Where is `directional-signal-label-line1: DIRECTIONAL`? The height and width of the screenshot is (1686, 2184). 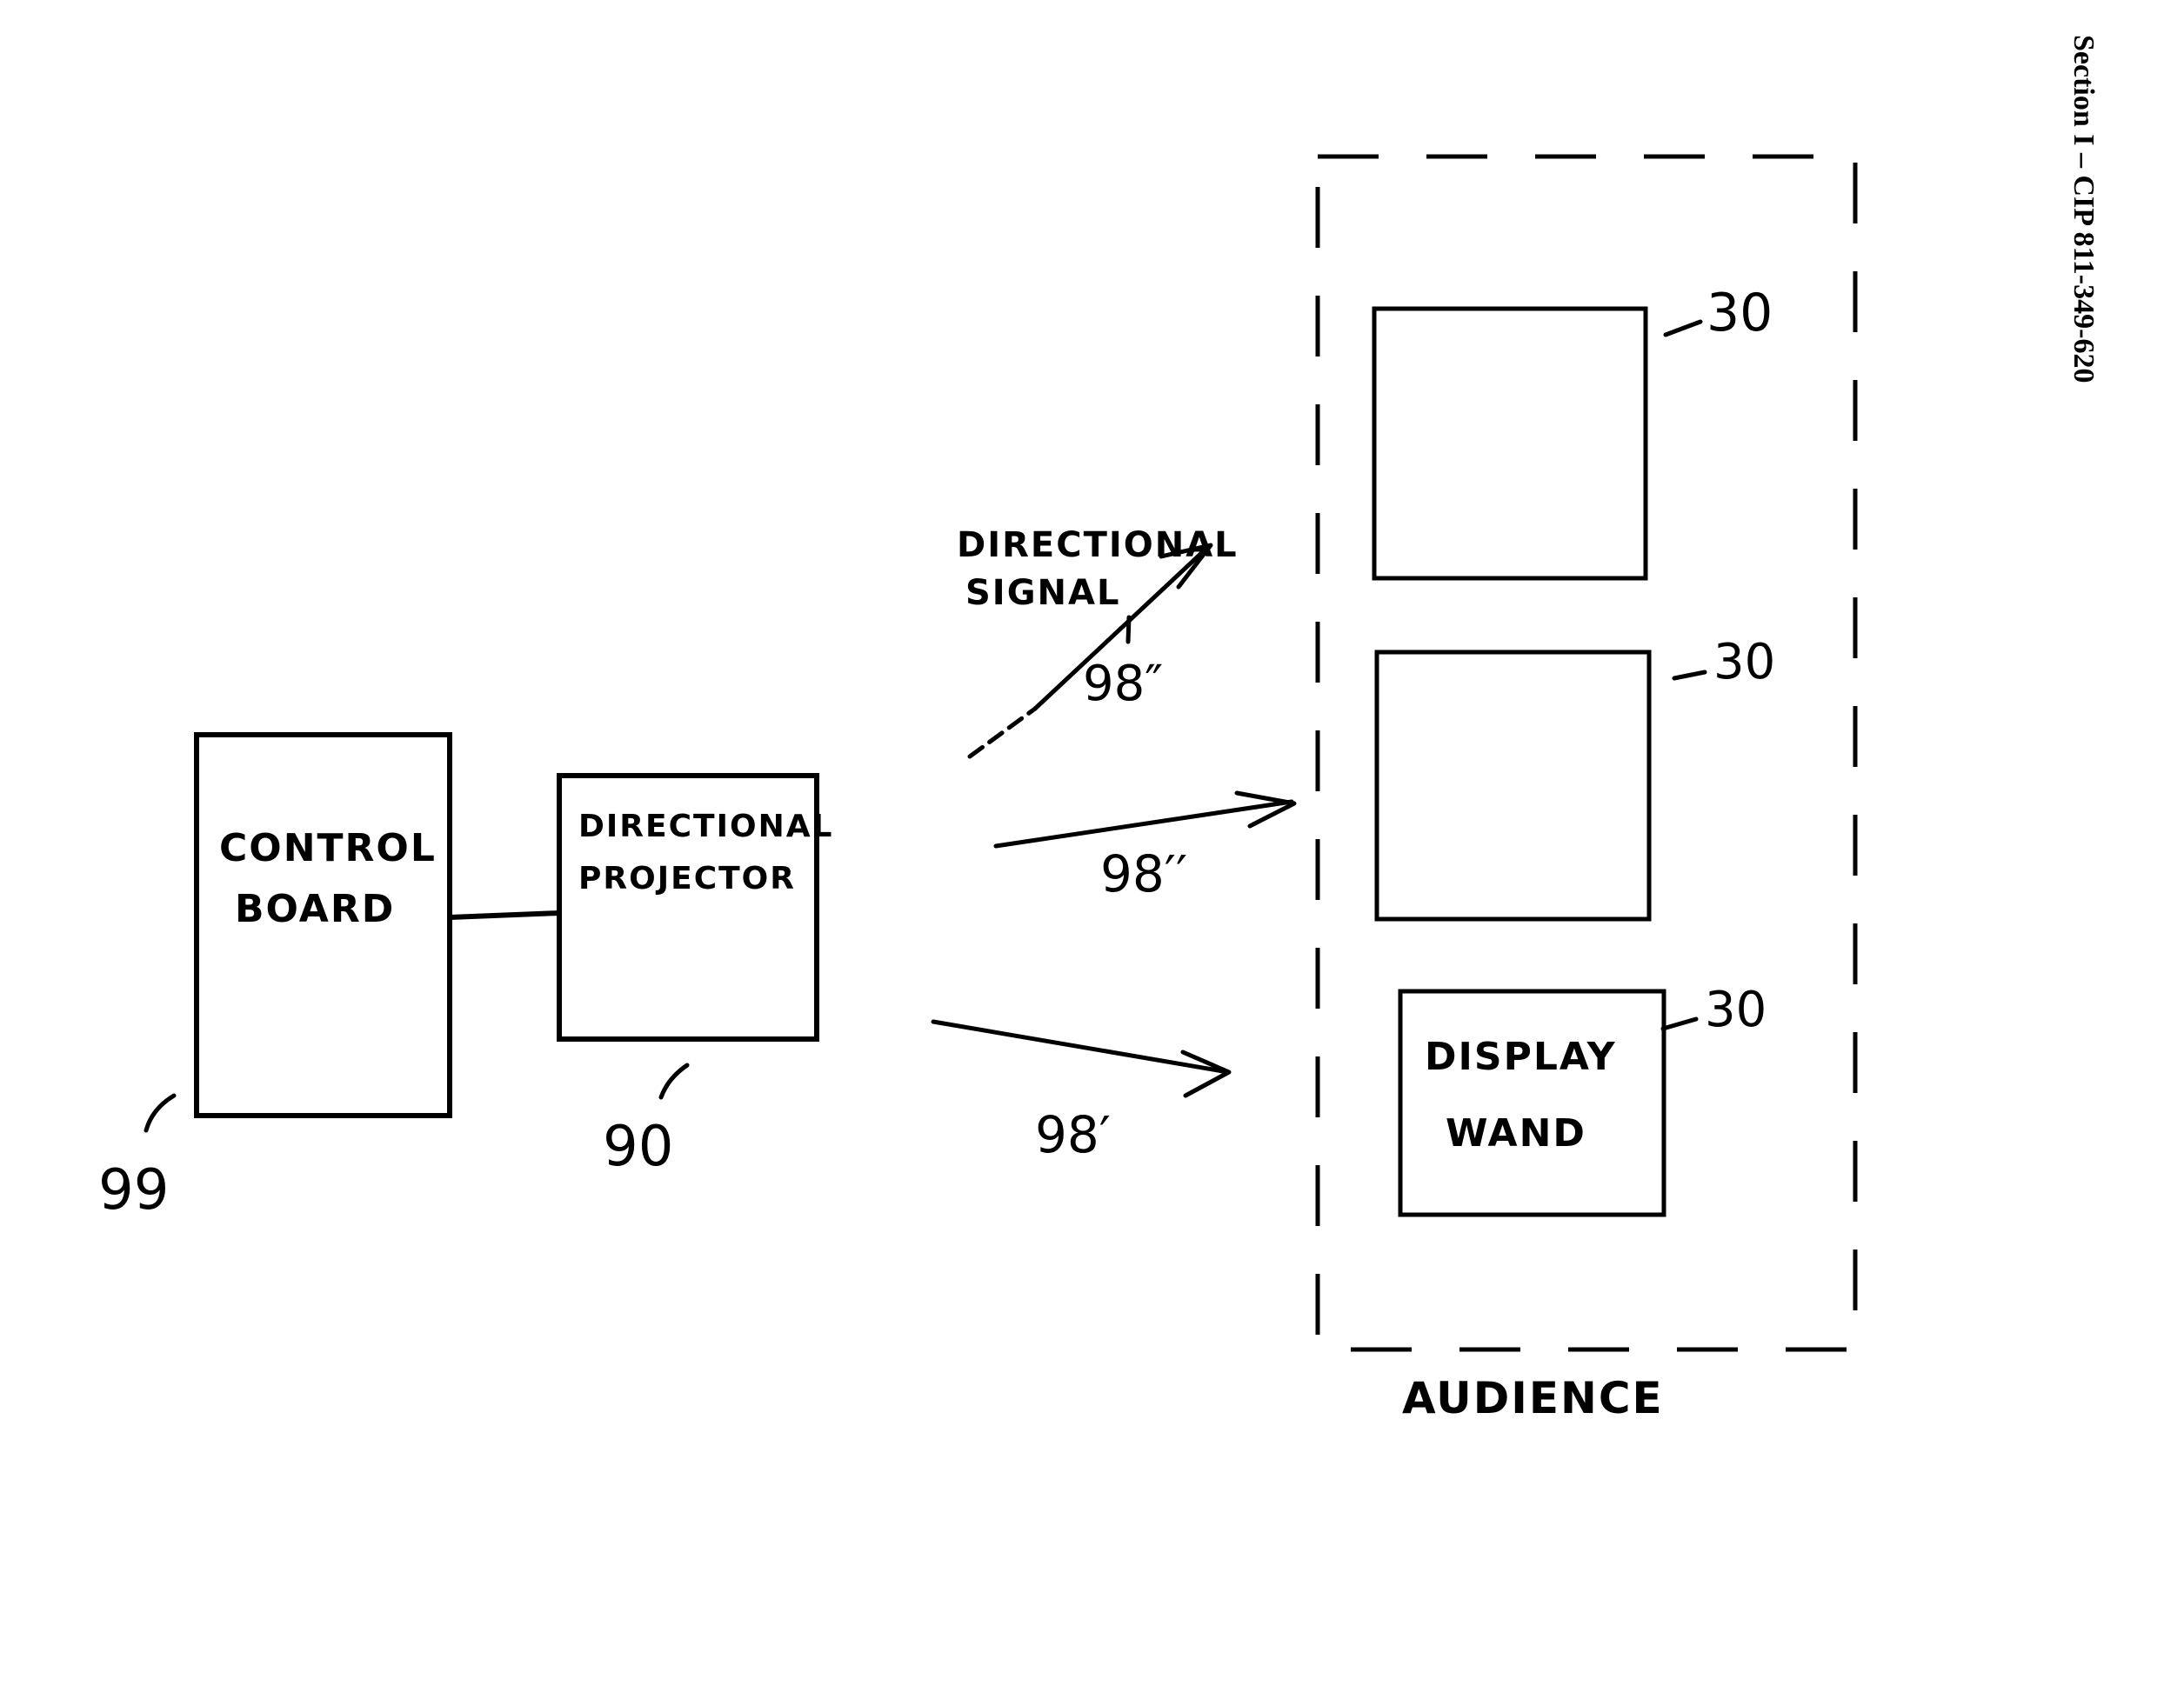
directional-signal-label-line1: DIRECTIONAL is located at coordinates (1098, 545).